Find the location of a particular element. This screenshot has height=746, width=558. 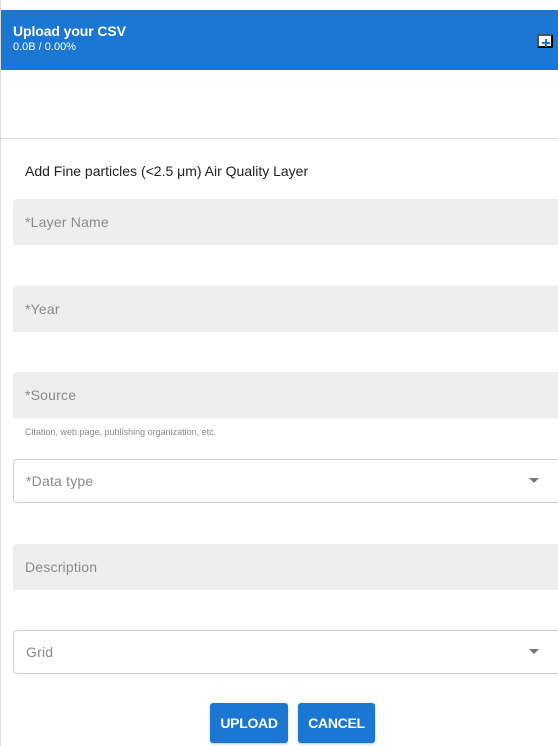

upload-csv-header: Upload your CSV 0.0B / 0.00% is located at coordinates (279, 40).